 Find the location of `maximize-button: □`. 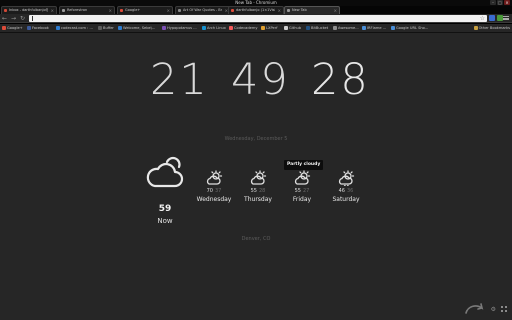

maximize-button: □ is located at coordinates (500, 2).